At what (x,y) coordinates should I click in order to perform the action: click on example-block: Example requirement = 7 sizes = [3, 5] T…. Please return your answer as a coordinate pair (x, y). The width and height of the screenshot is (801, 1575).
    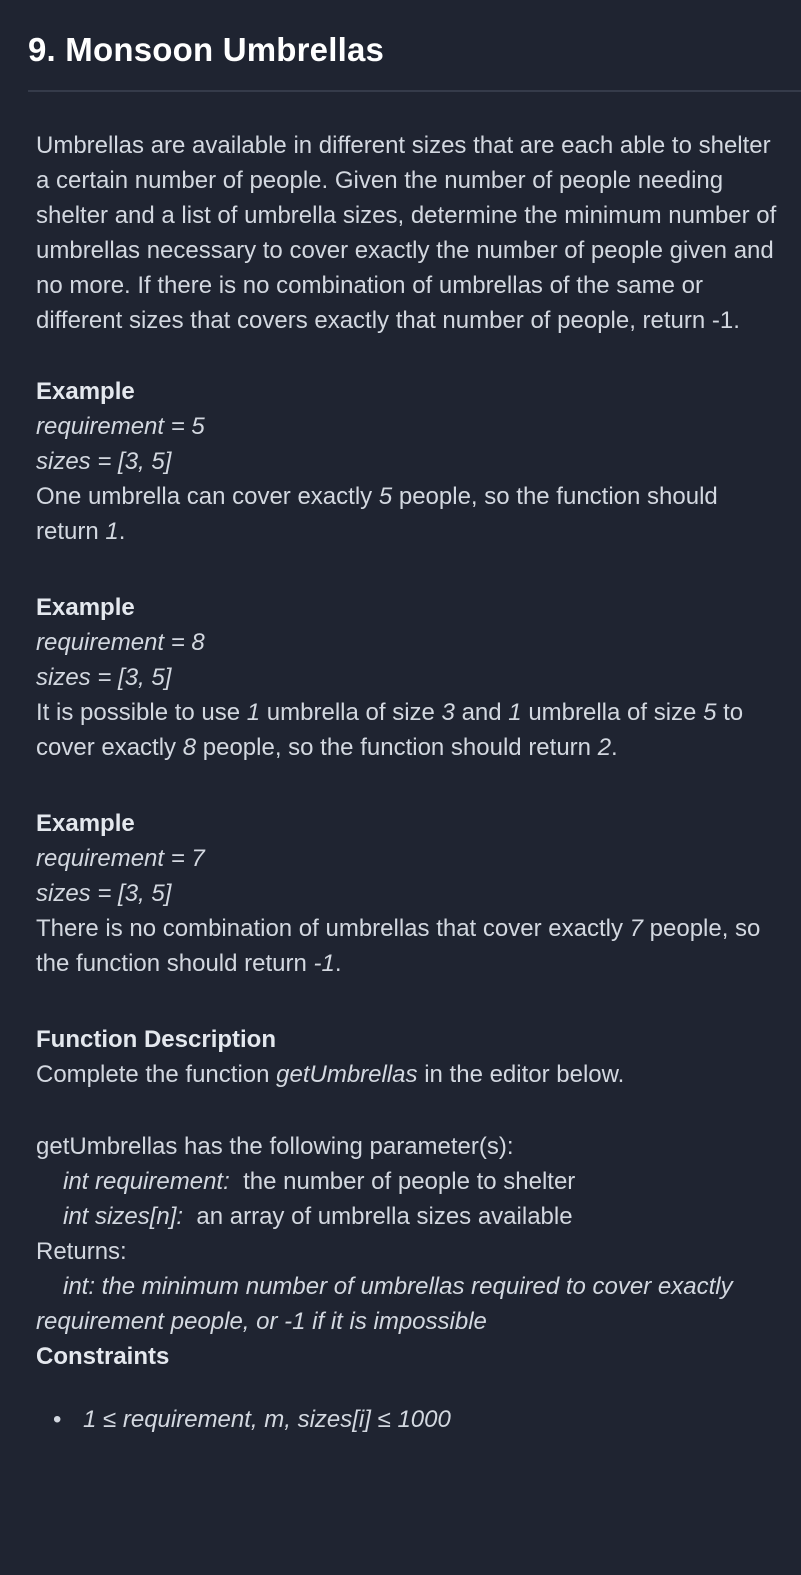
    Looking at the image, I should click on (411, 893).